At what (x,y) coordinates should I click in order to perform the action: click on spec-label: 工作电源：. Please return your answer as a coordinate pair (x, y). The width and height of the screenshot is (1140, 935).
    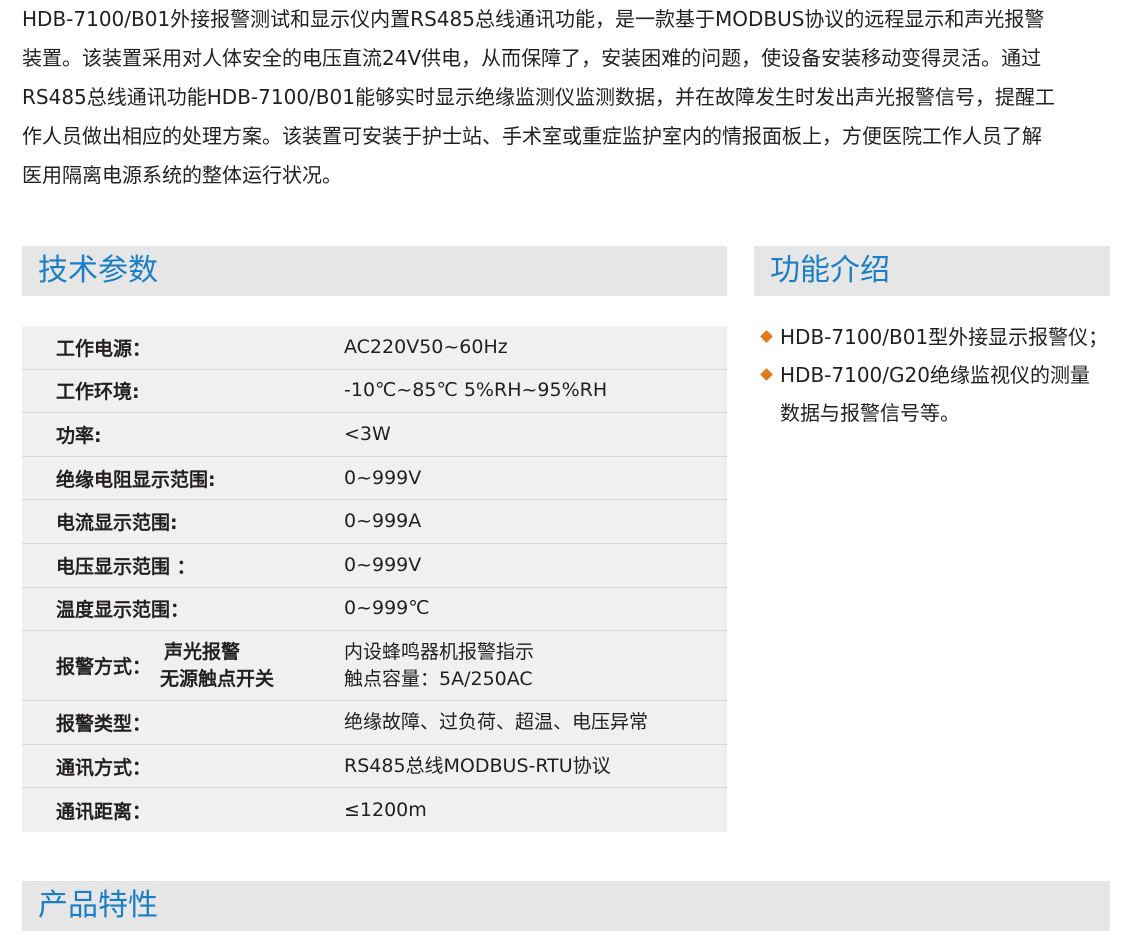
    Looking at the image, I should click on (104, 348).